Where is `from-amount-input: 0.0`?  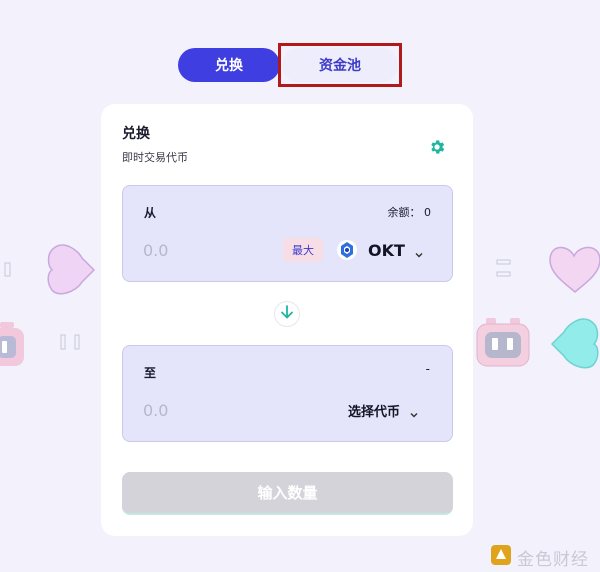 from-amount-input: 0.0 is located at coordinates (155, 250).